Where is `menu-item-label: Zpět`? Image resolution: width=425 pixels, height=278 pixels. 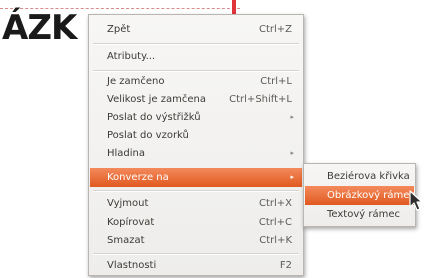 menu-item-label: Zpět is located at coordinates (119, 29).